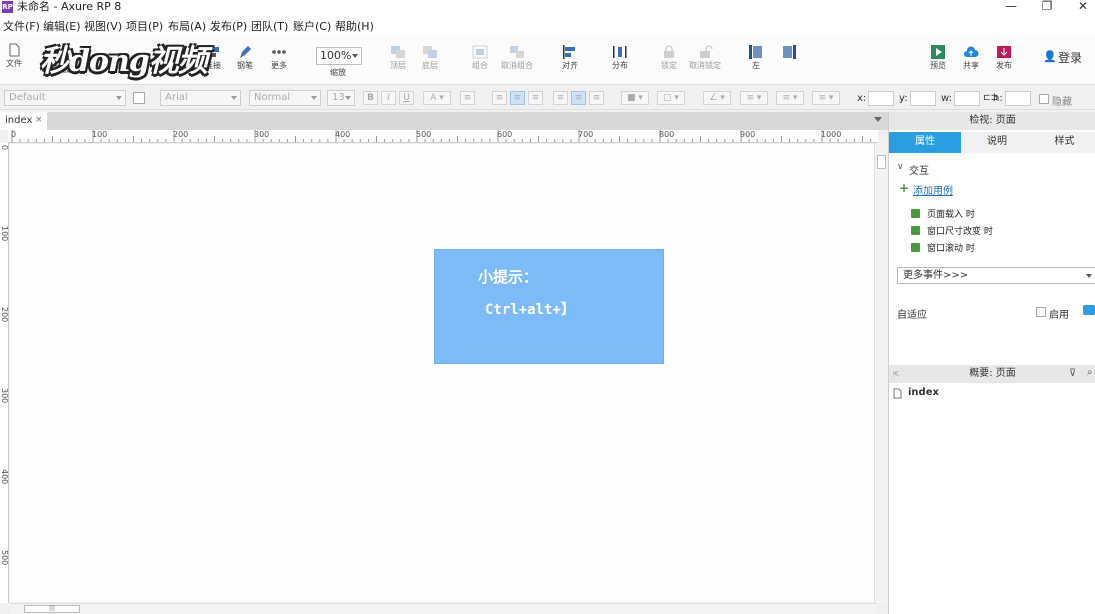  I want to click on hidden-label: 隐藏, so click(1062, 102).